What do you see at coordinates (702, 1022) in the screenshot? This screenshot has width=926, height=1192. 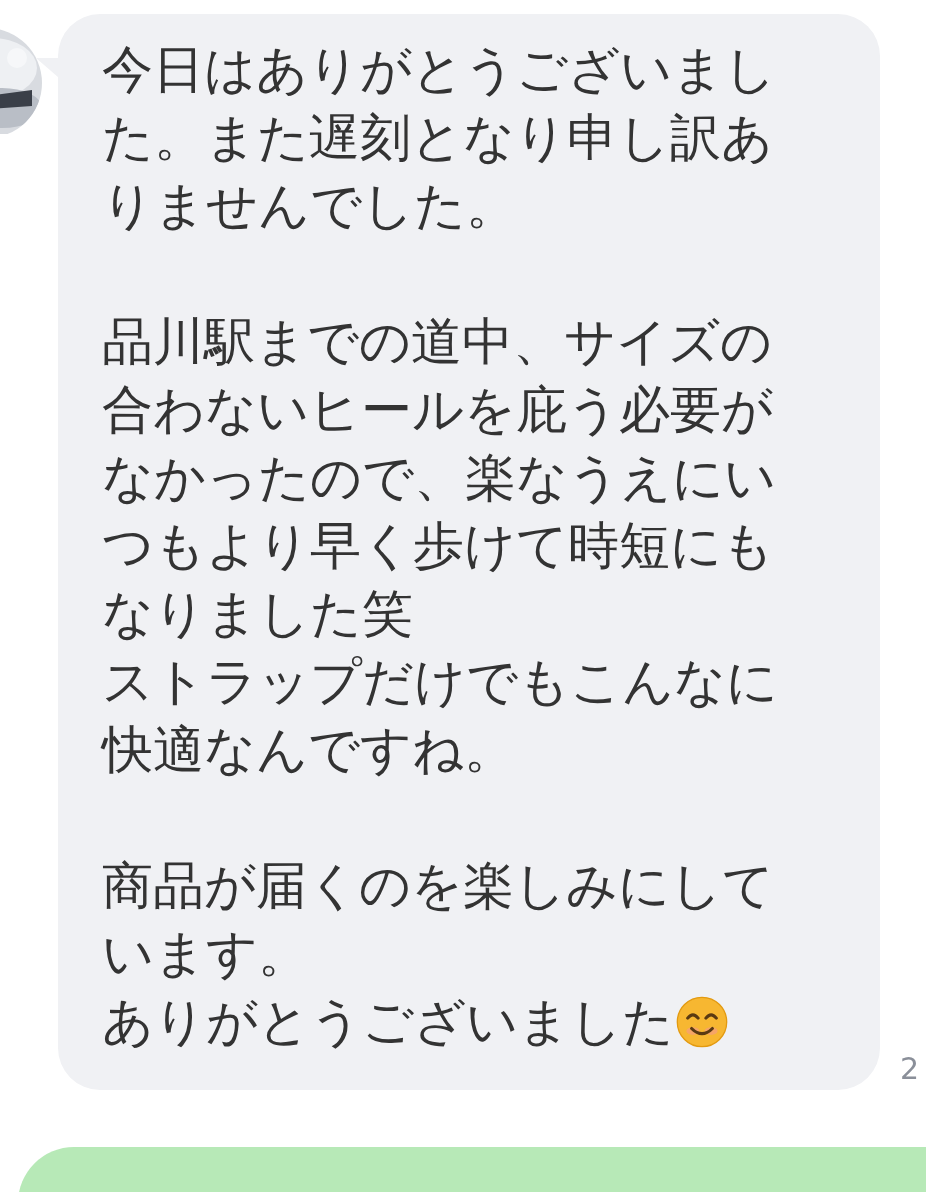 I see `smiling-emoji-icon` at bounding box center [702, 1022].